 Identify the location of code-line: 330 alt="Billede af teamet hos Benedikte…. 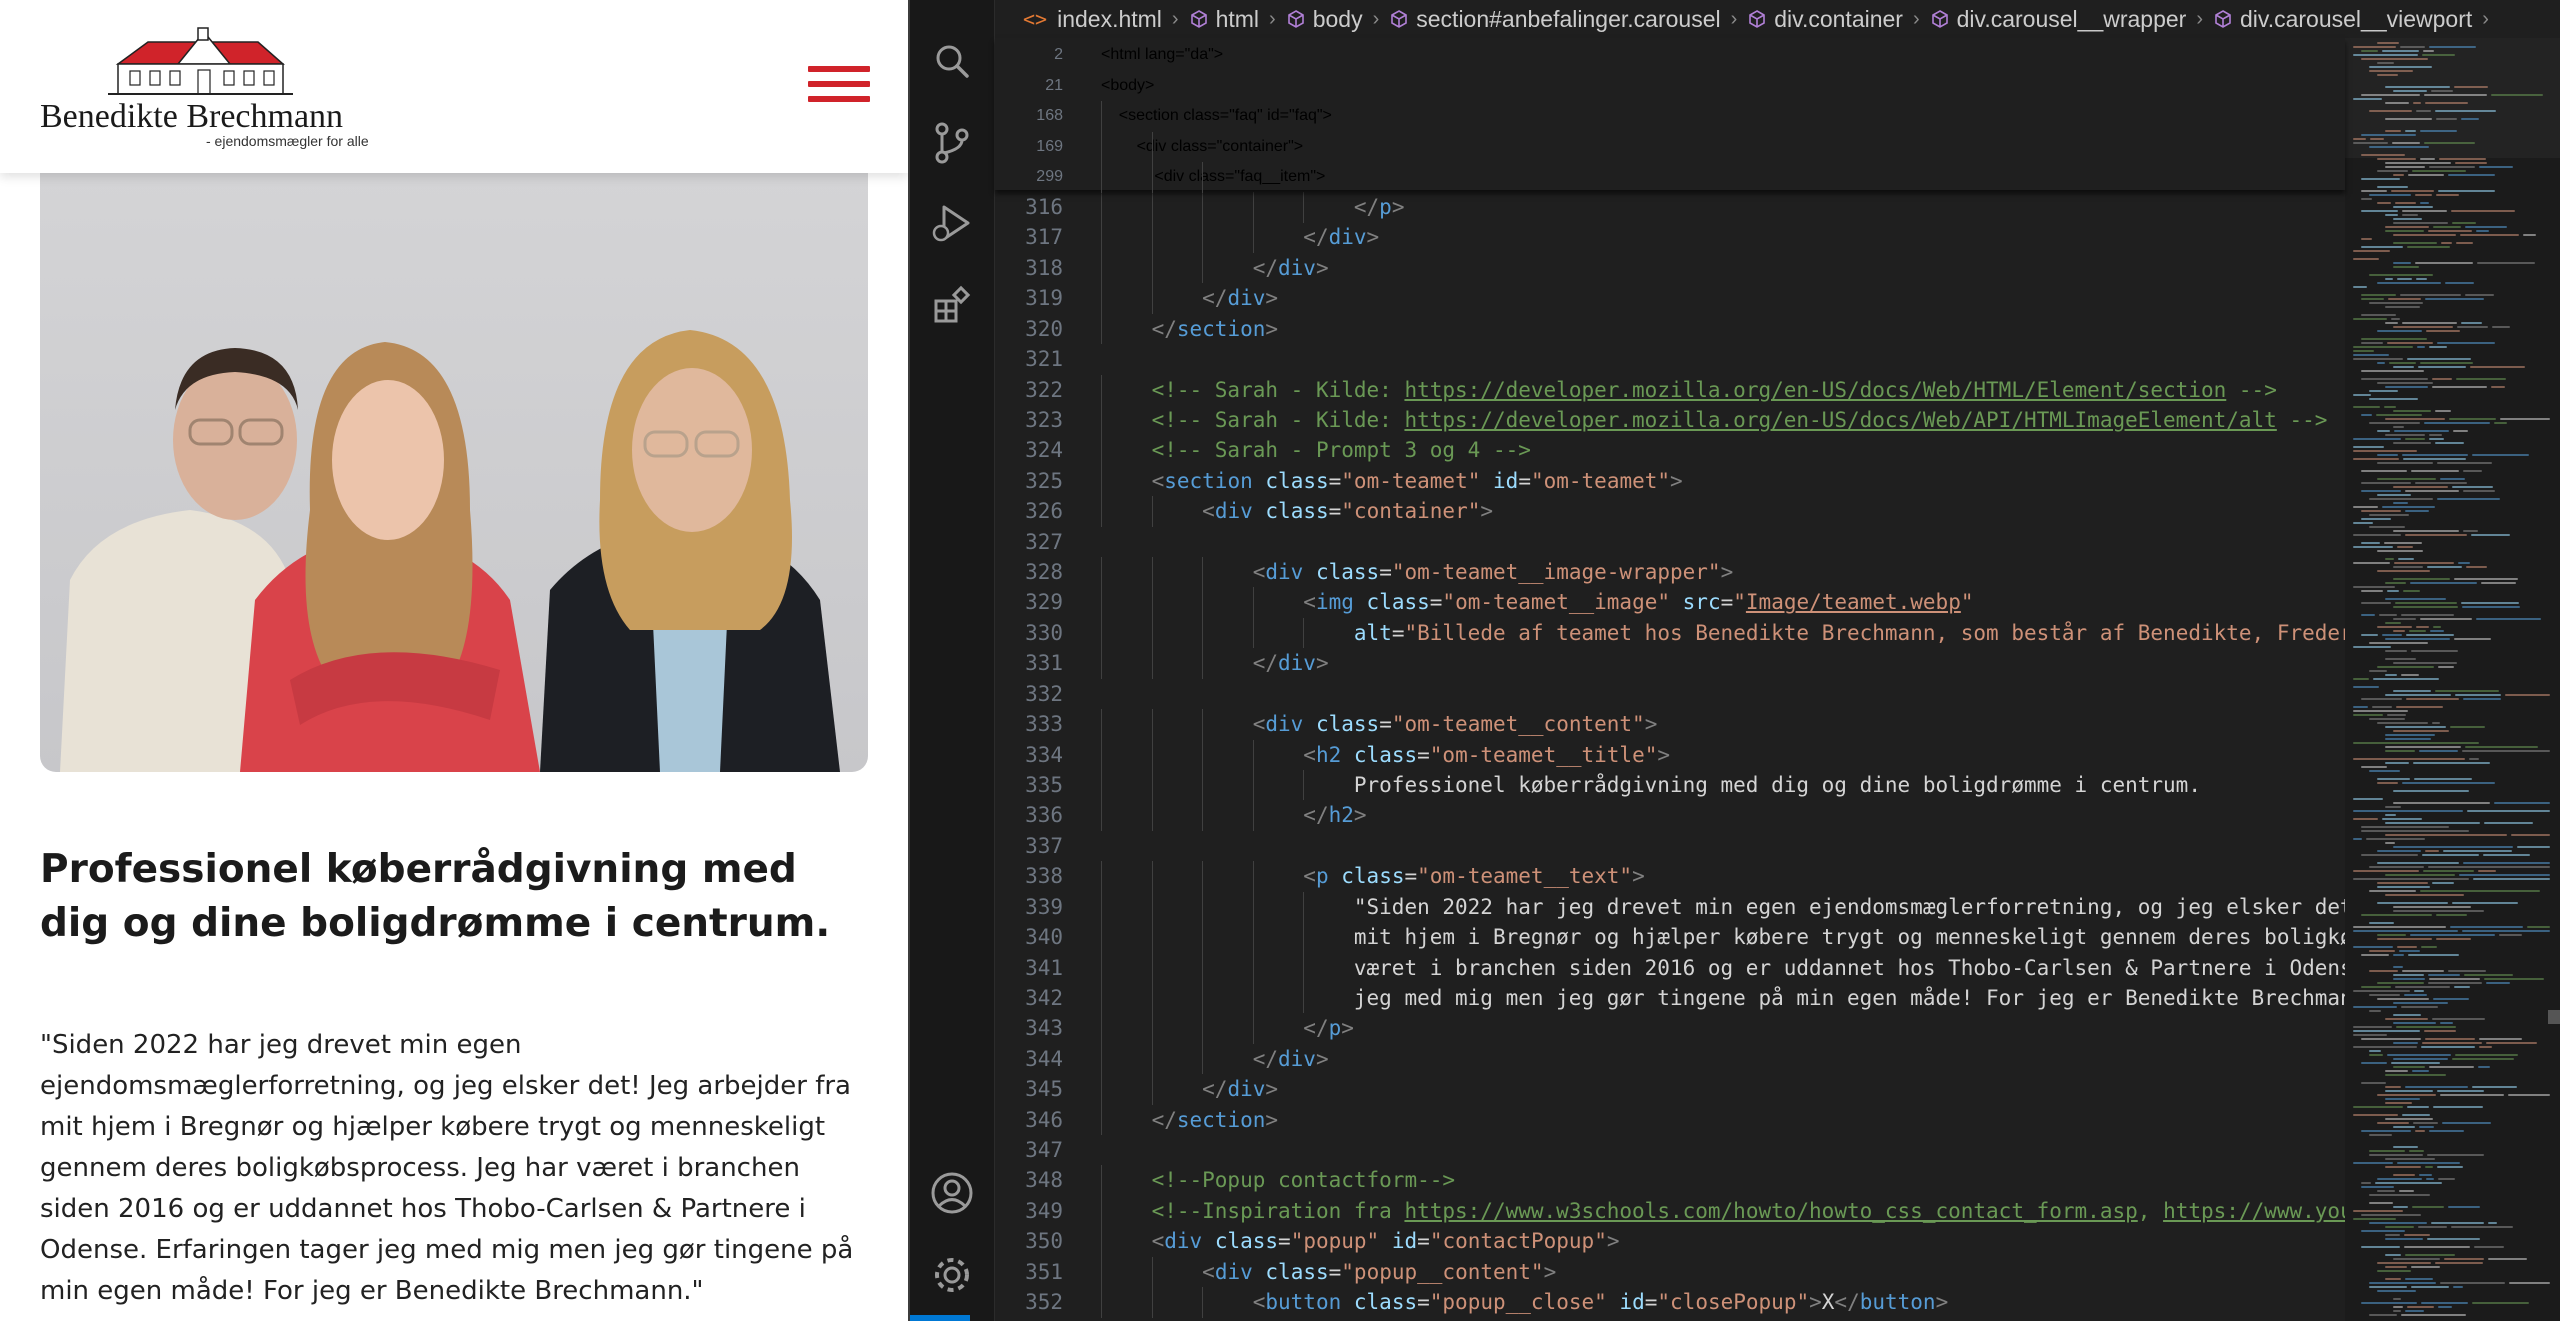
(1670, 633).